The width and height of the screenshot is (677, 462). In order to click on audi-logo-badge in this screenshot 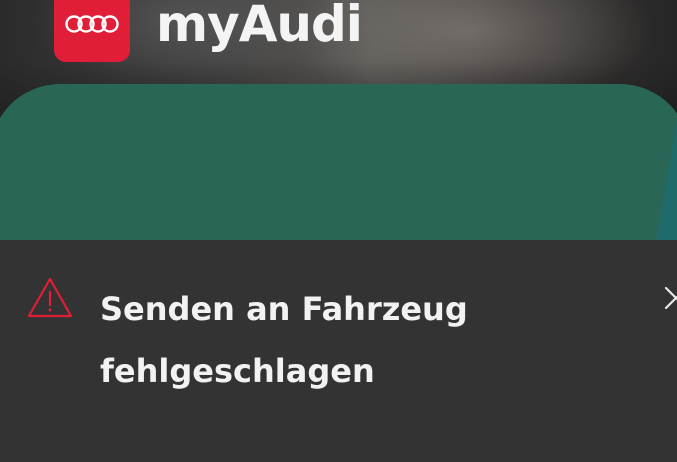, I will do `click(92, 31)`.